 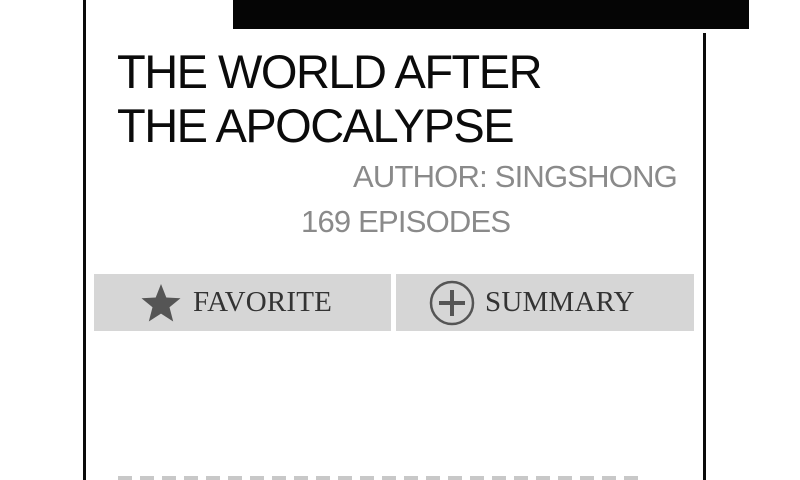 I want to click on title-line-2: THE APOCALYPSE, so click(x=316, y=125).